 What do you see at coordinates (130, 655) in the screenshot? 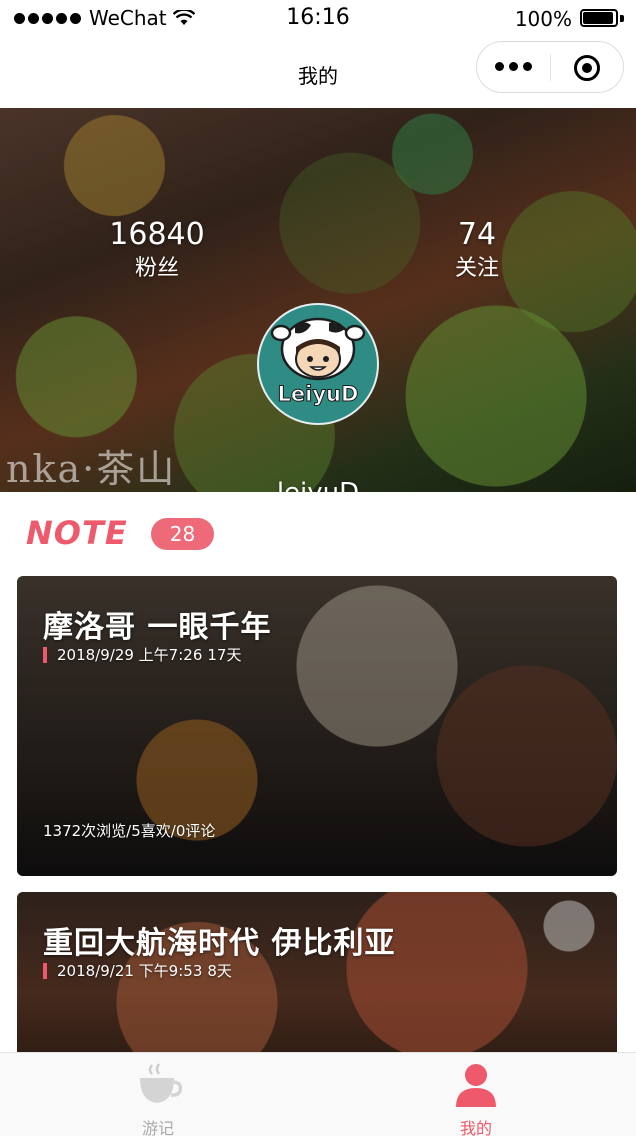
I see `note-date: 2018/9/29 上午7:26` at bounding box center [130, 655].